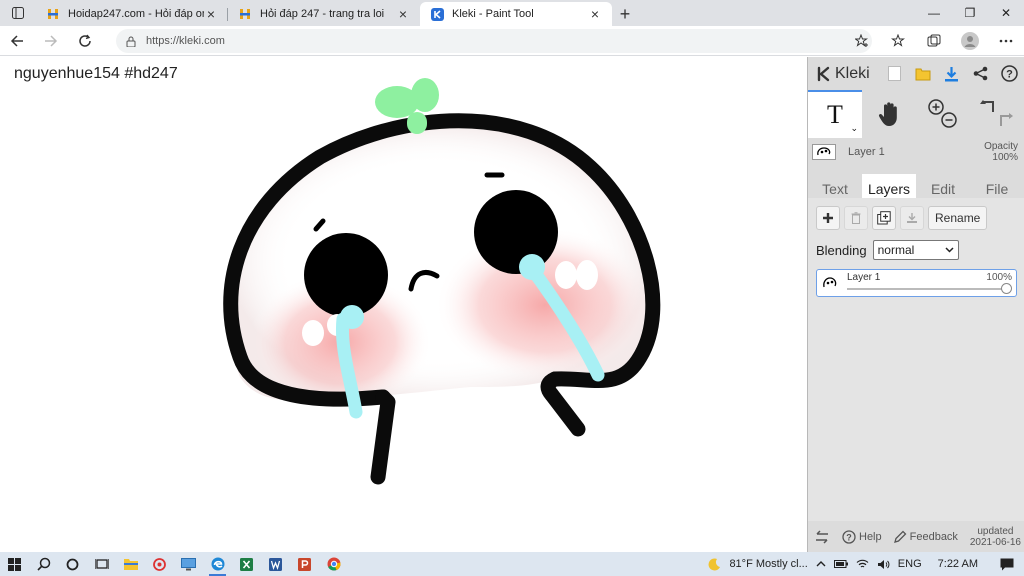 This screenshot has width=1024, height=576. What do you see at coordinates (958, 564) in the screenshot?
I see `clock: 7:22 AM` at bounding box center [958, 564].